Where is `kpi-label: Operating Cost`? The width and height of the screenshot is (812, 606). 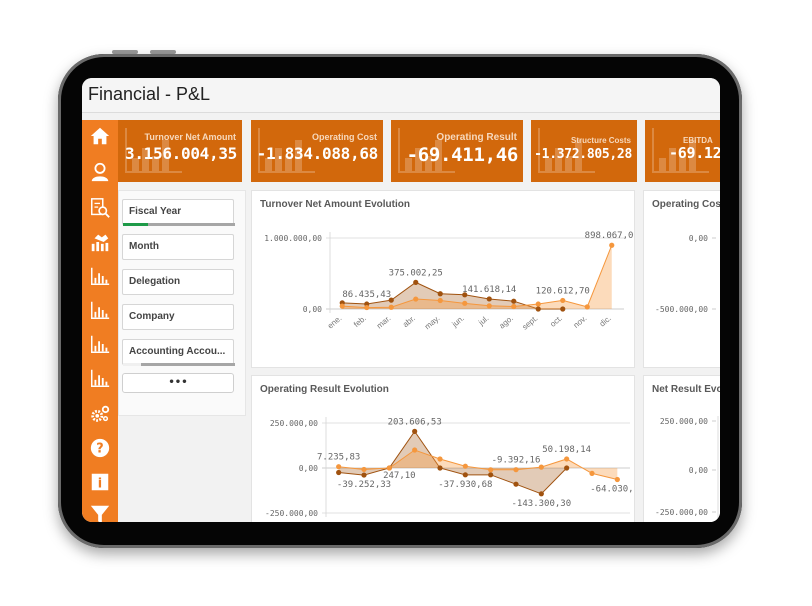 kpi-label: Operating Cost is located at coordinates (344, 137).